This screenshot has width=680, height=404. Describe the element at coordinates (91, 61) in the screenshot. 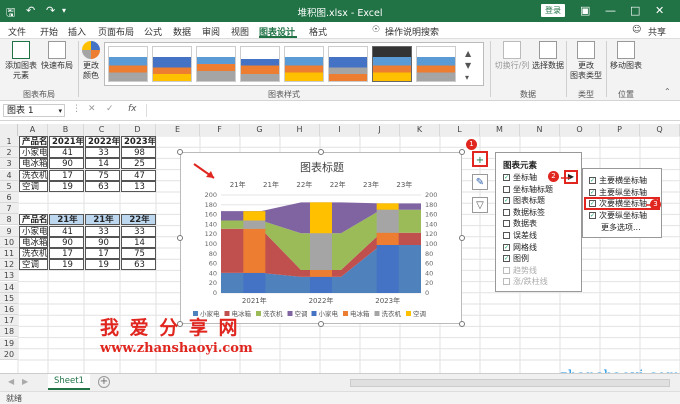

I see `change-colors-button: 更改 颜色` at that location.